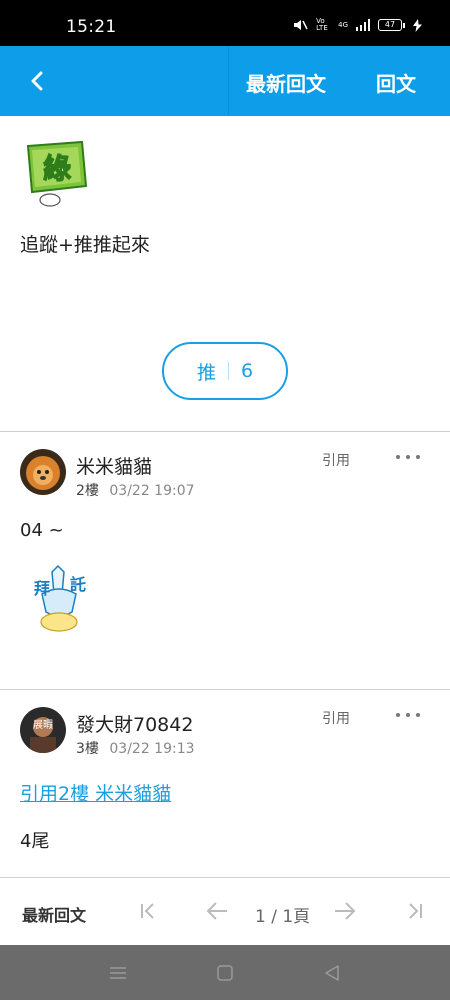 This screenshot has height=1000, width=450. Describe the element at coordinates (345, 911) in the screenshot. I see `next-page-icon` at that location.